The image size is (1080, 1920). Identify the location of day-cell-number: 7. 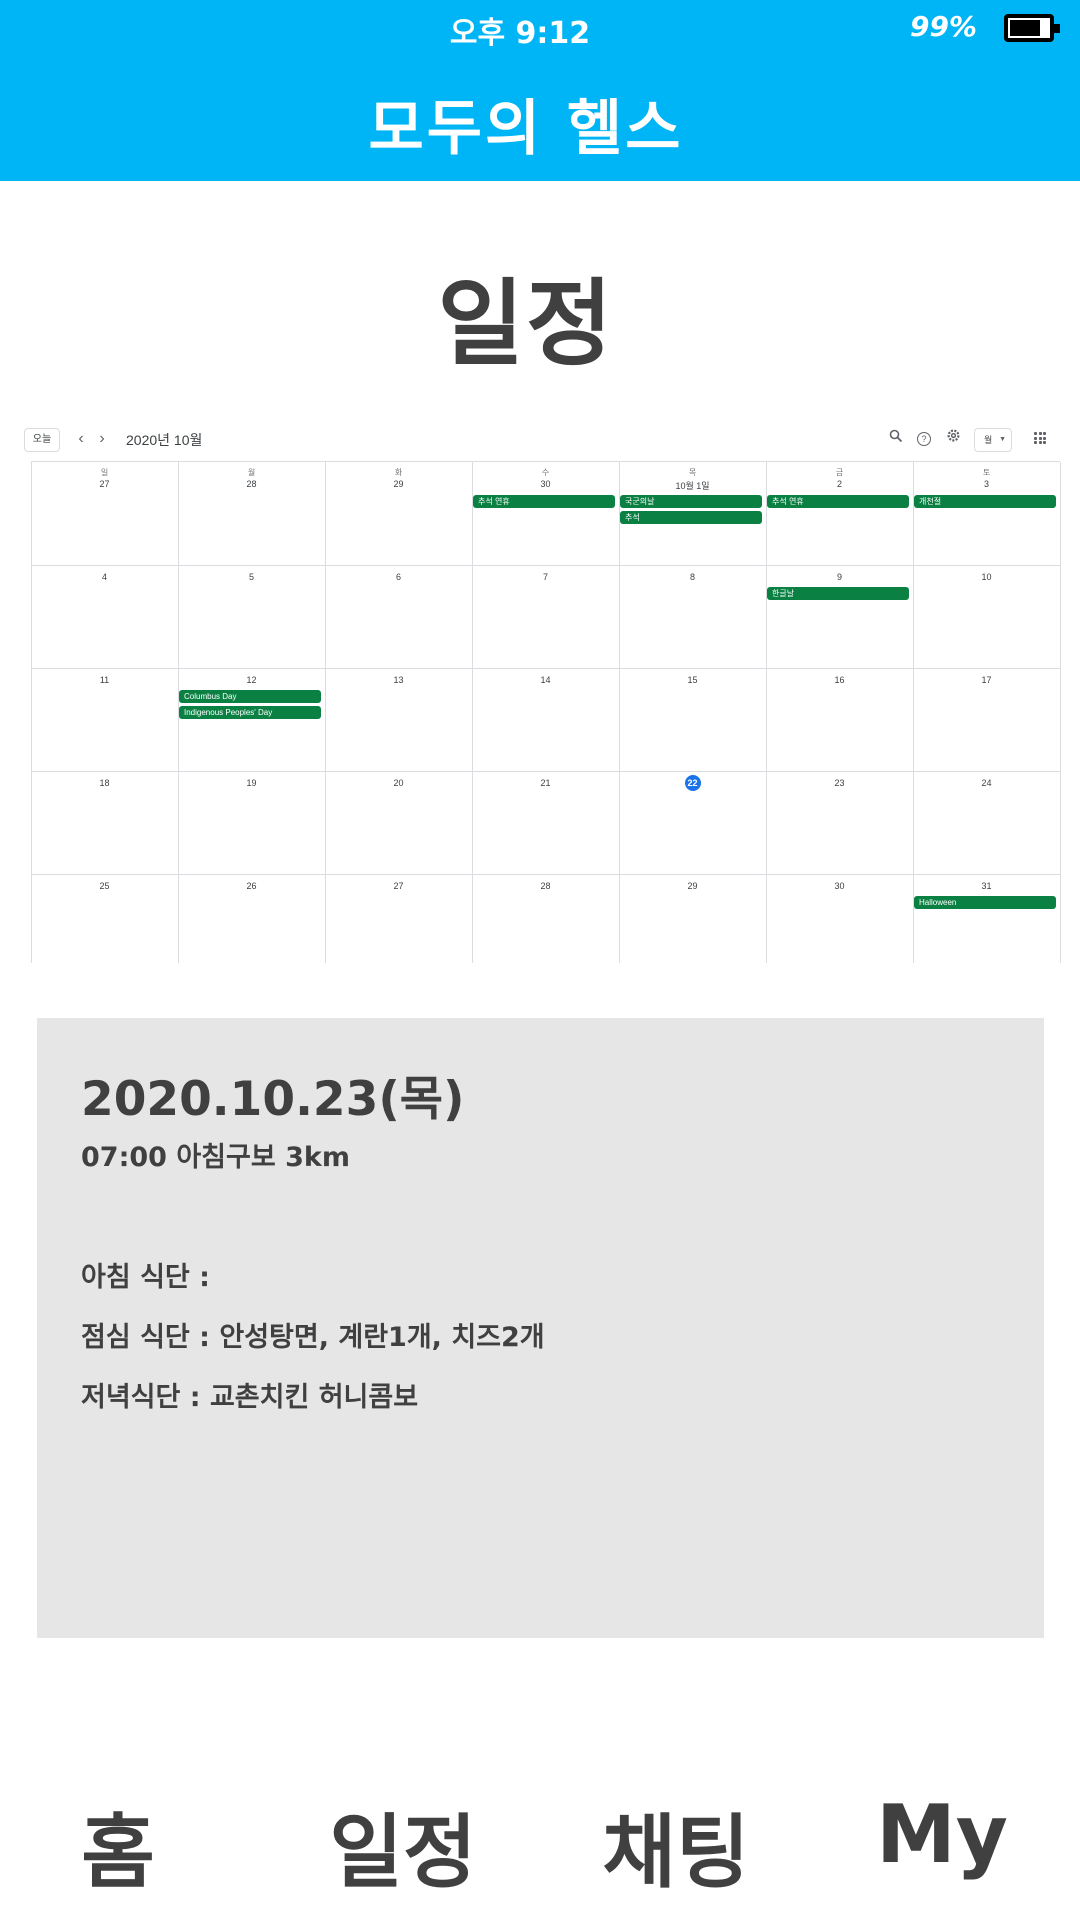
(545, 577).